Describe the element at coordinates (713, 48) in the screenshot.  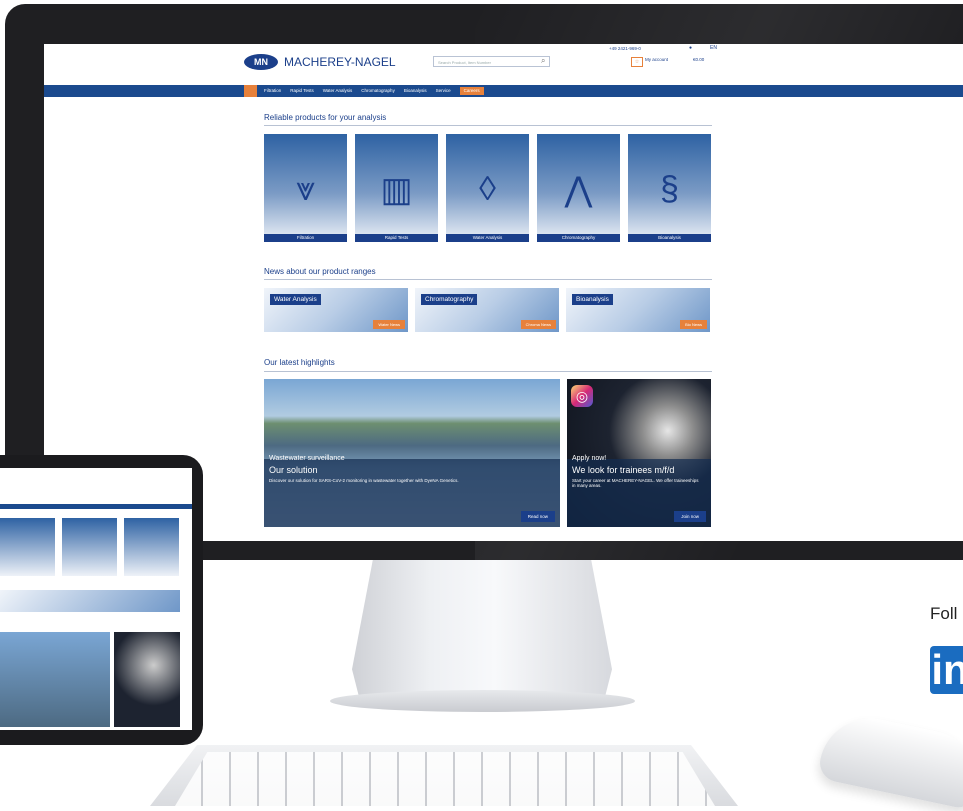
I see `language-select: EN` at that location.